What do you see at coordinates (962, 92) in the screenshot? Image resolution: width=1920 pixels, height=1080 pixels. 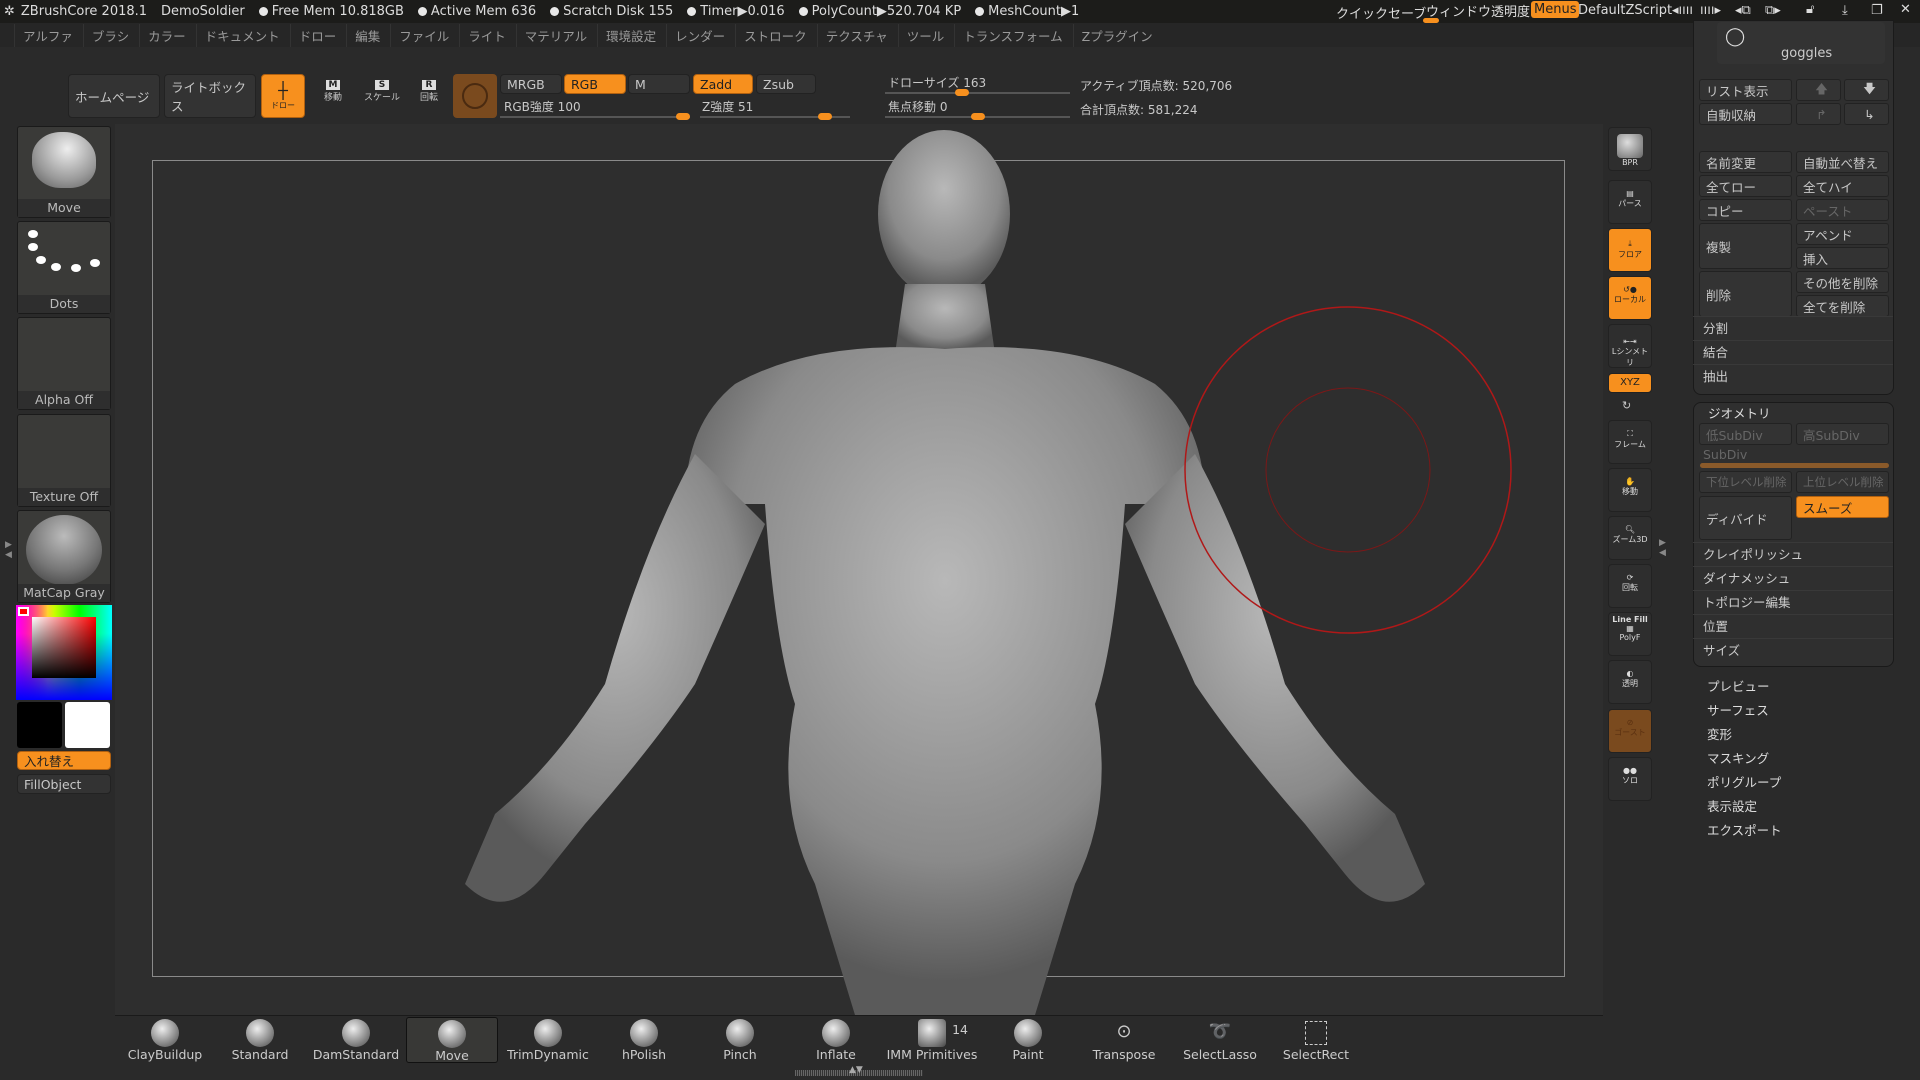 I see `draw-size-knob` at bounding box center [962, 92].